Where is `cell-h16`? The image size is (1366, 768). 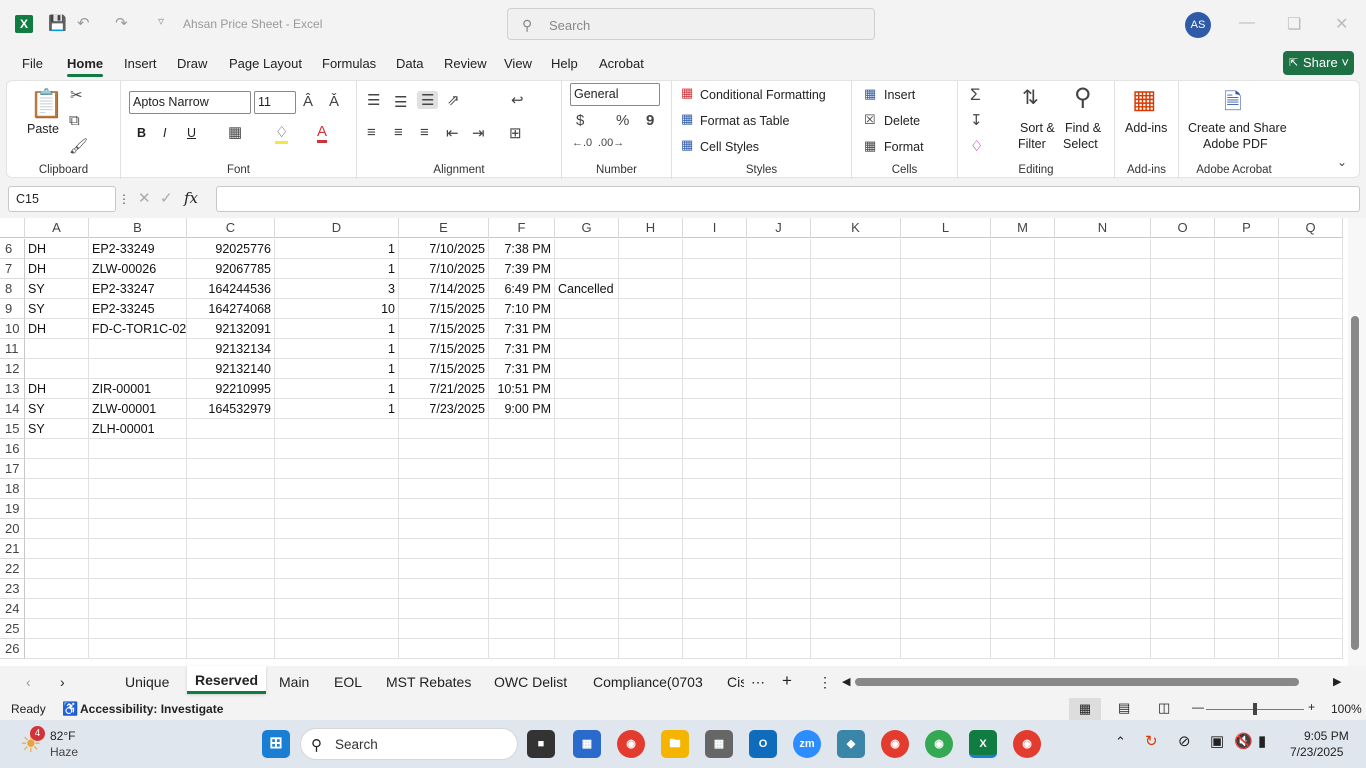 cell-h16 is located at coordinates (651, 449).